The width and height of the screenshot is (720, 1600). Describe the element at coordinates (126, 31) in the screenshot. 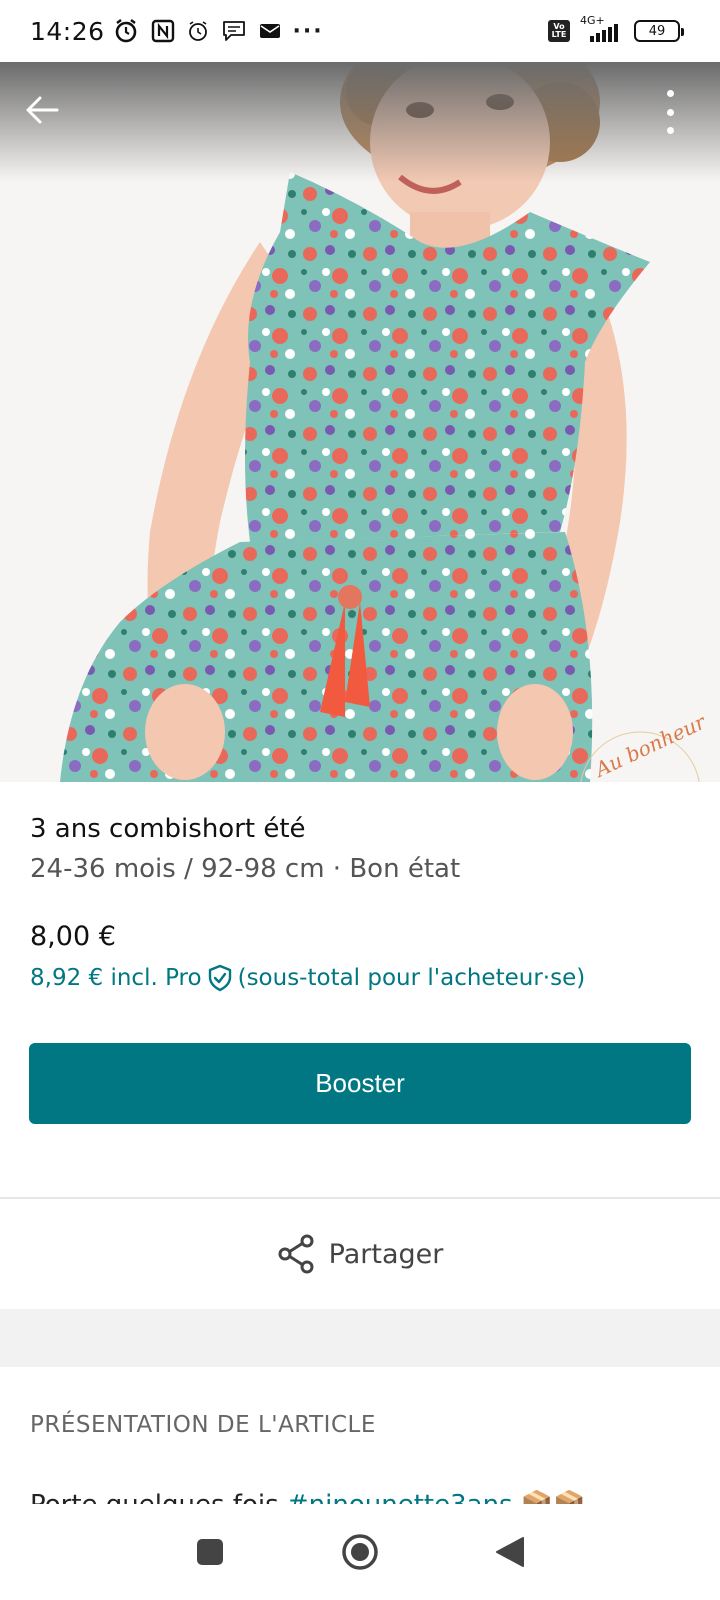

I see `alarm-icon` at that location.